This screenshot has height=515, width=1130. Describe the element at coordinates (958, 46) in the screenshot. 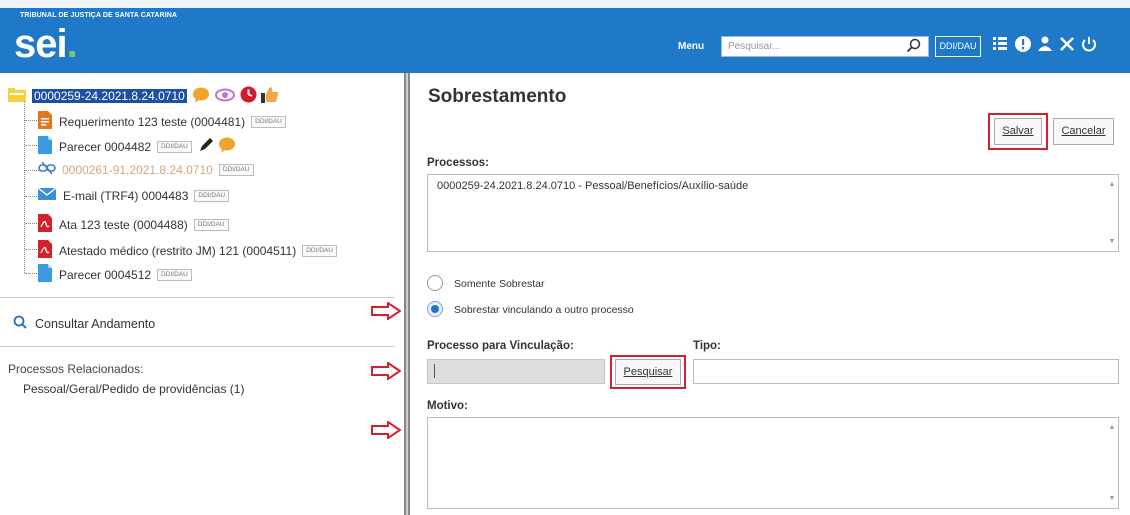

I see `unit-selector: DDI/DAU` at that location.